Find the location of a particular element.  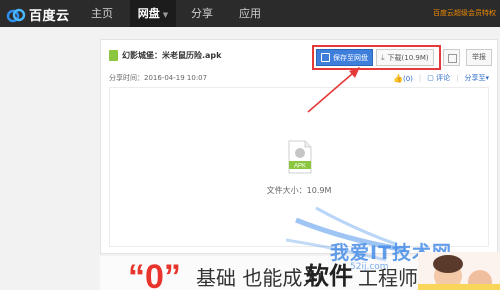

chevron-down-icon: ▼ is located at coordinates (165, 15).